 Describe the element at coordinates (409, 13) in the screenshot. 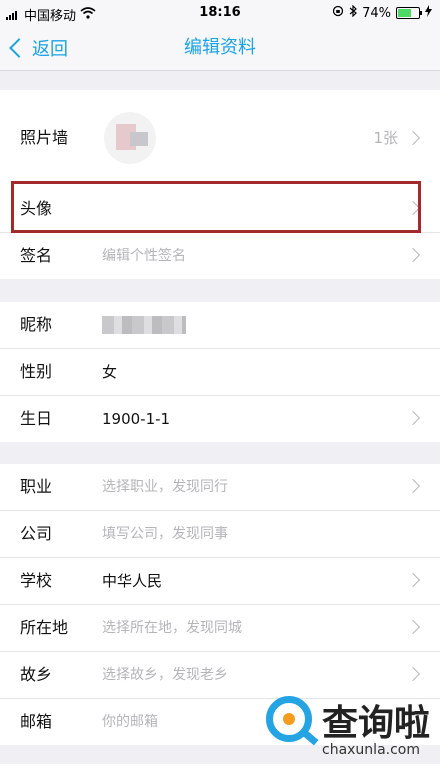

I see `battery-icon` at that location.